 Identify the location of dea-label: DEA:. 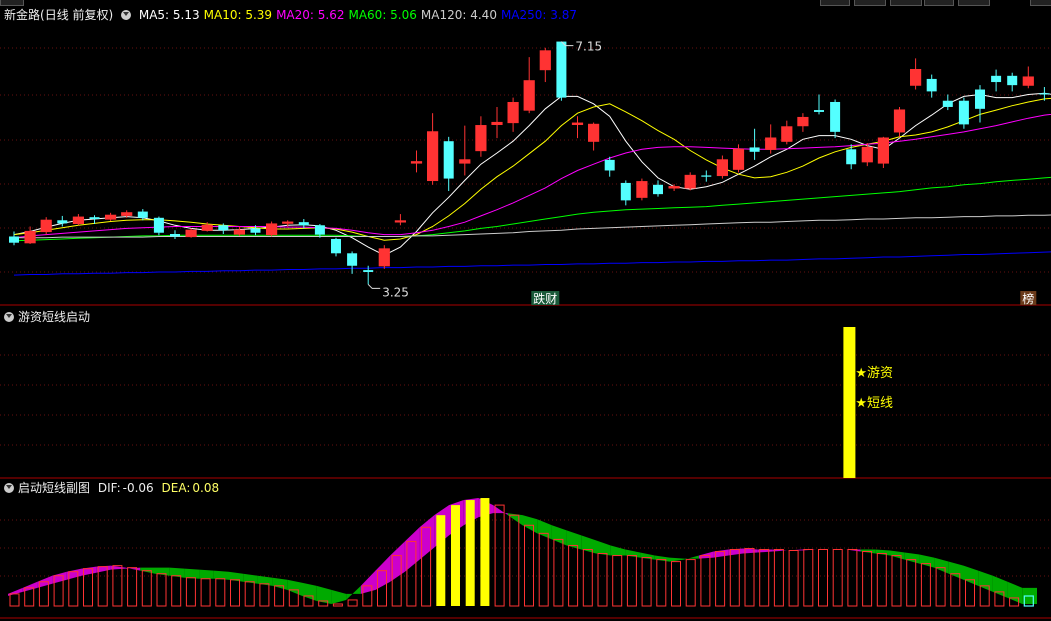
(176, 488).